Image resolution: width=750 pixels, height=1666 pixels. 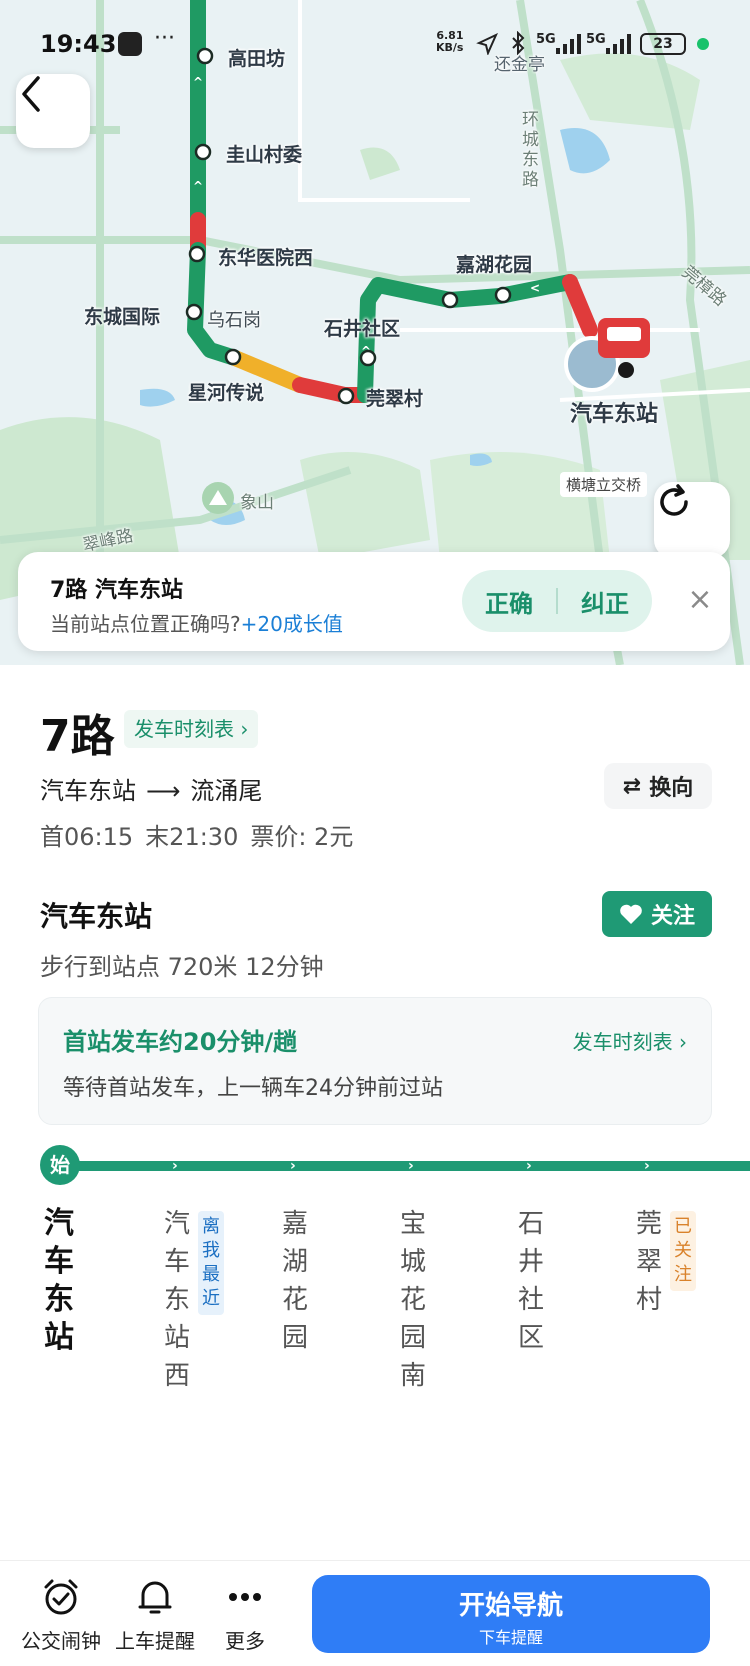 I want to click on bluetooth-icon, so click(x=518, y=43).